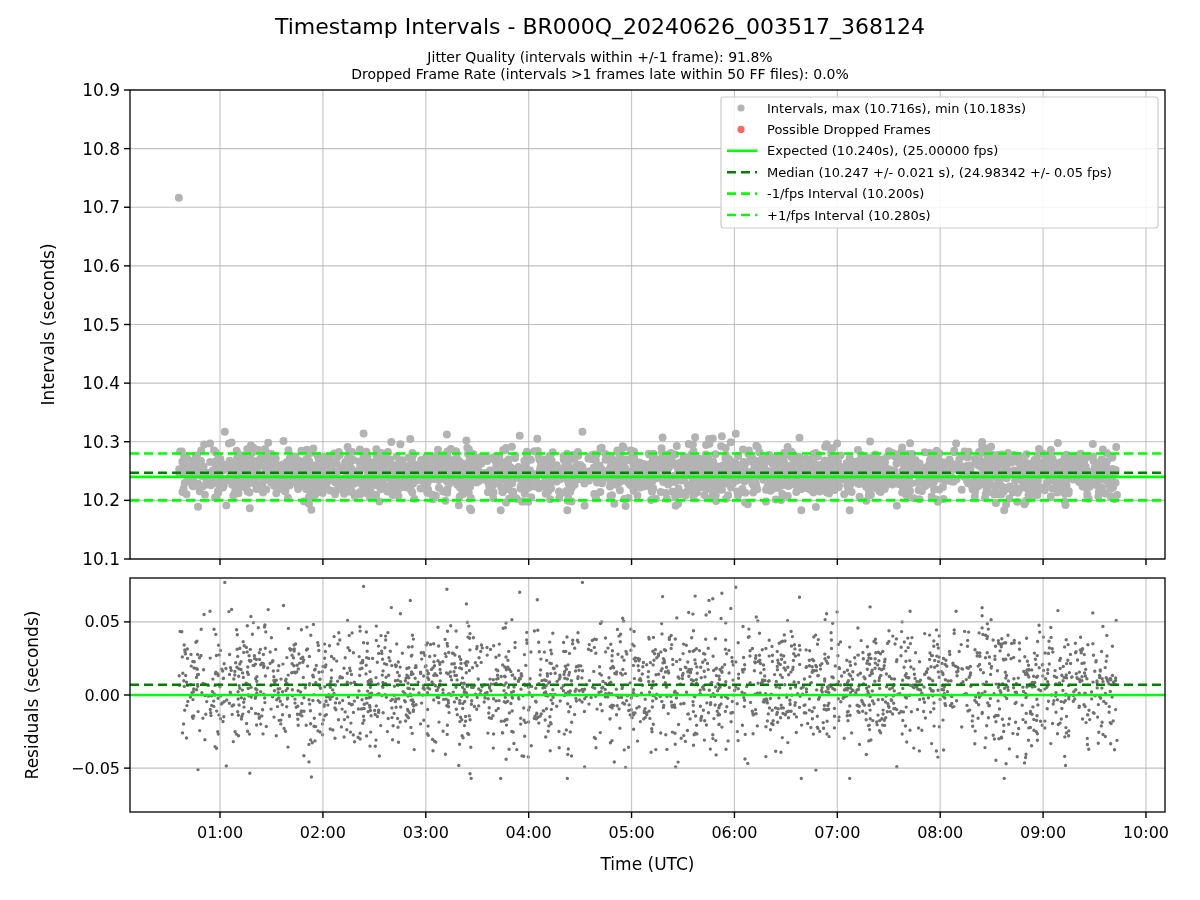 The width and height of the screenshot is (1200, 900). I want to click on tick-label: 10.8, so click(101, 148).